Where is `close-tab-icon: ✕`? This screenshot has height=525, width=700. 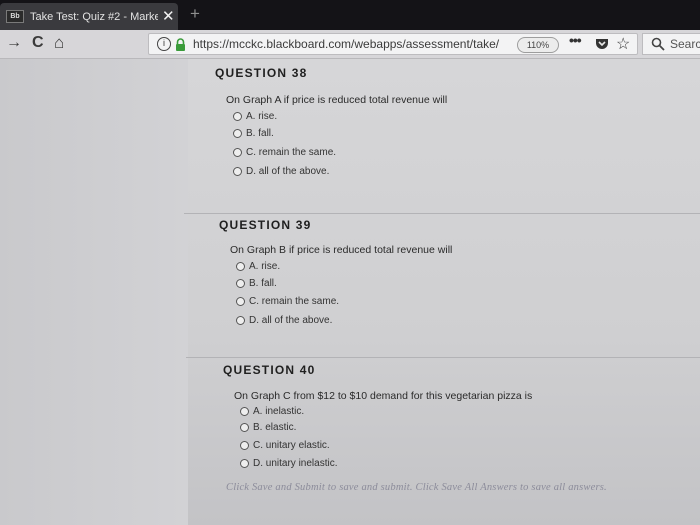
close-tab-icon: ✕ is located at coordinates (168, 16).